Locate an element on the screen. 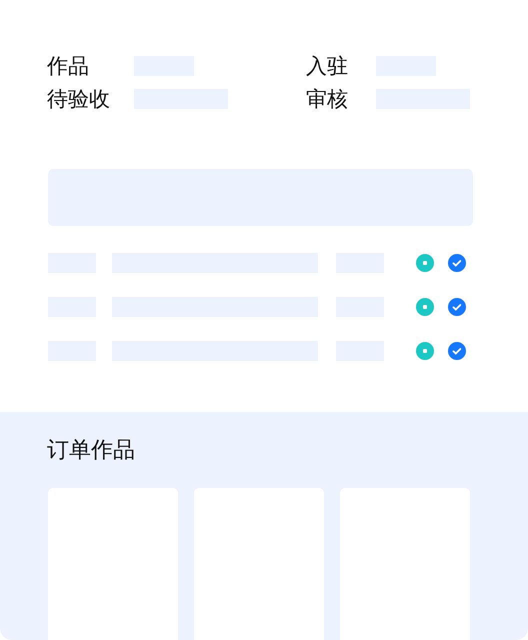 The width and height of the screenshot is (528, 640). stat-label: 入驻 is located at coordinates (327, 66).